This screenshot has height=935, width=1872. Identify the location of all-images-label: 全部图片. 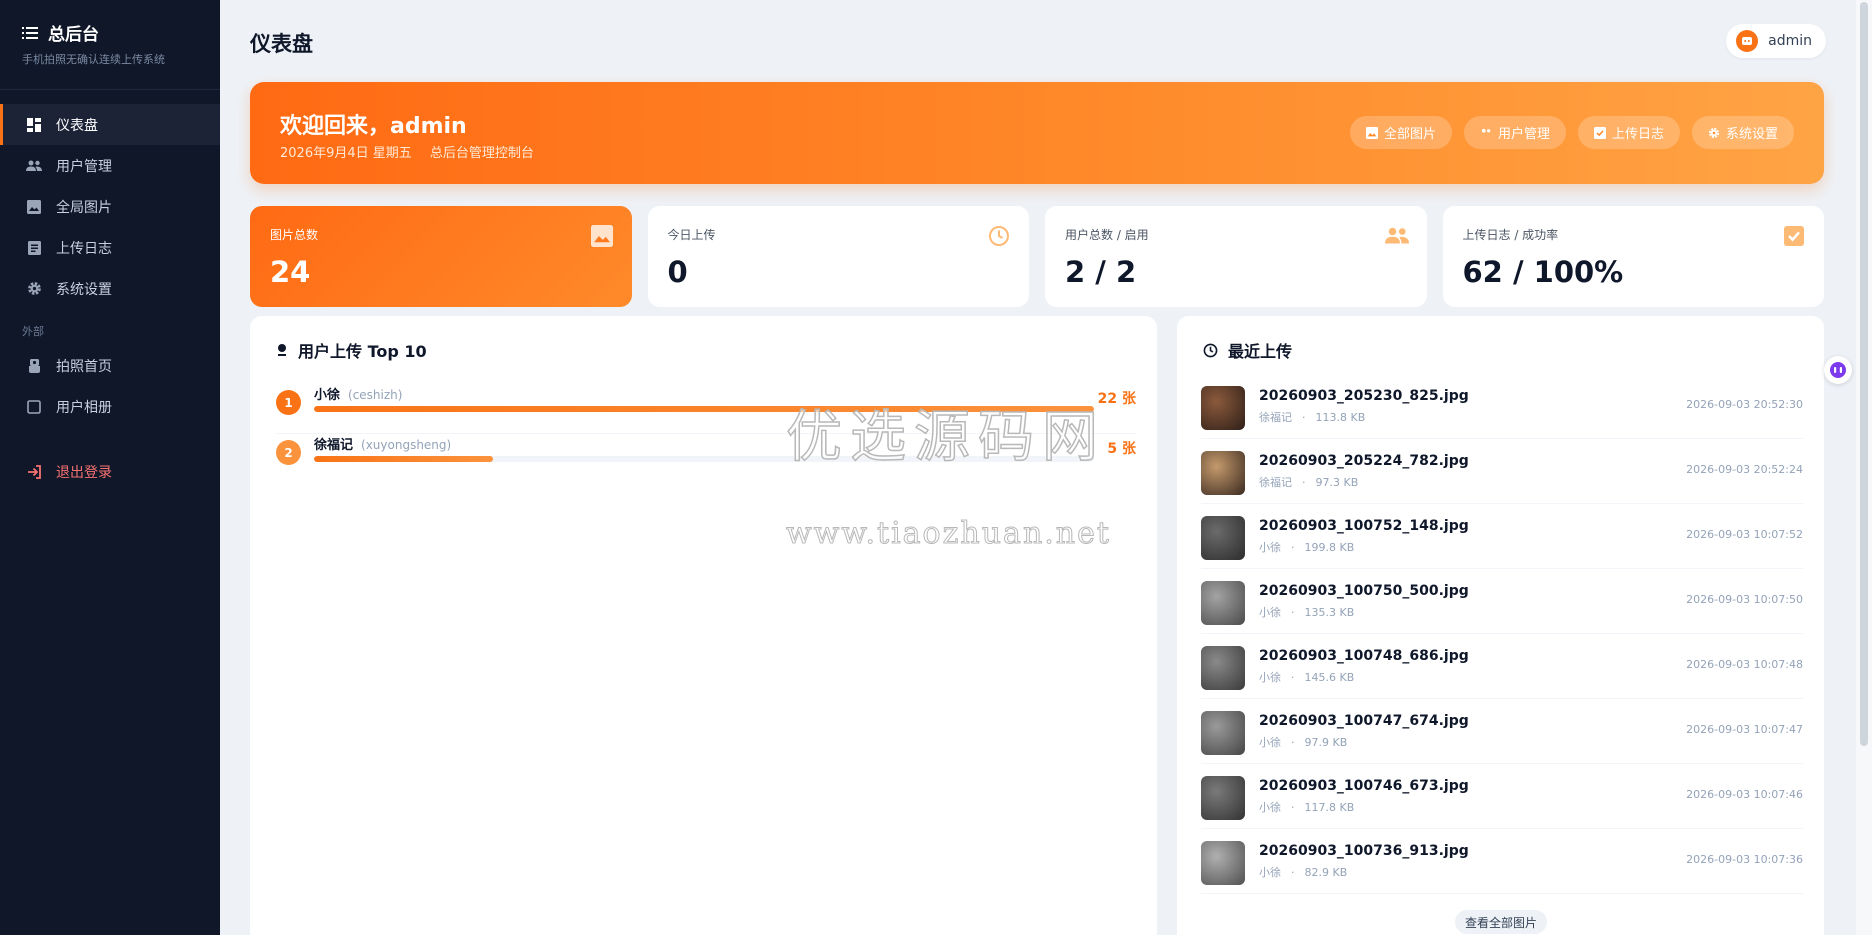
(1409, 134).